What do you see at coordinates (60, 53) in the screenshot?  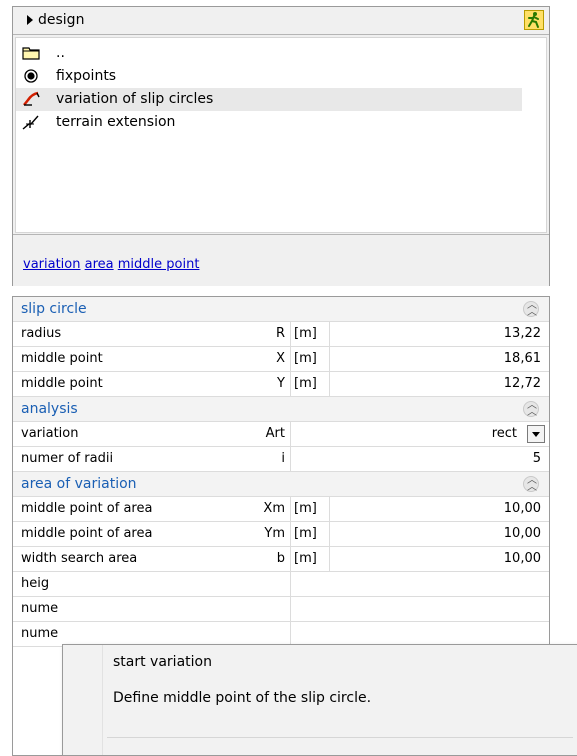 I see `tree-item-label: ..` at bounding box center [60, 53].